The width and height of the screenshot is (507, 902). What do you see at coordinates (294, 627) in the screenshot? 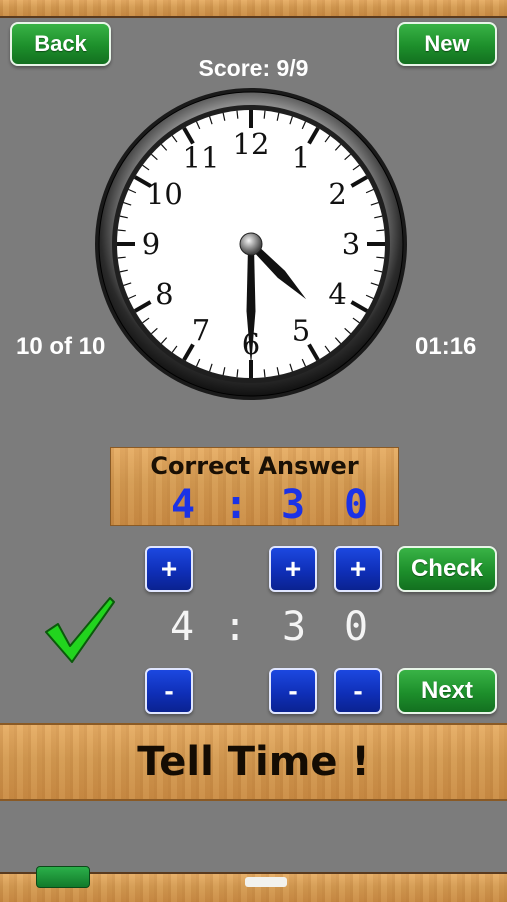
I see `selected-minute-tens: 3` at bounding box center [294, 627].